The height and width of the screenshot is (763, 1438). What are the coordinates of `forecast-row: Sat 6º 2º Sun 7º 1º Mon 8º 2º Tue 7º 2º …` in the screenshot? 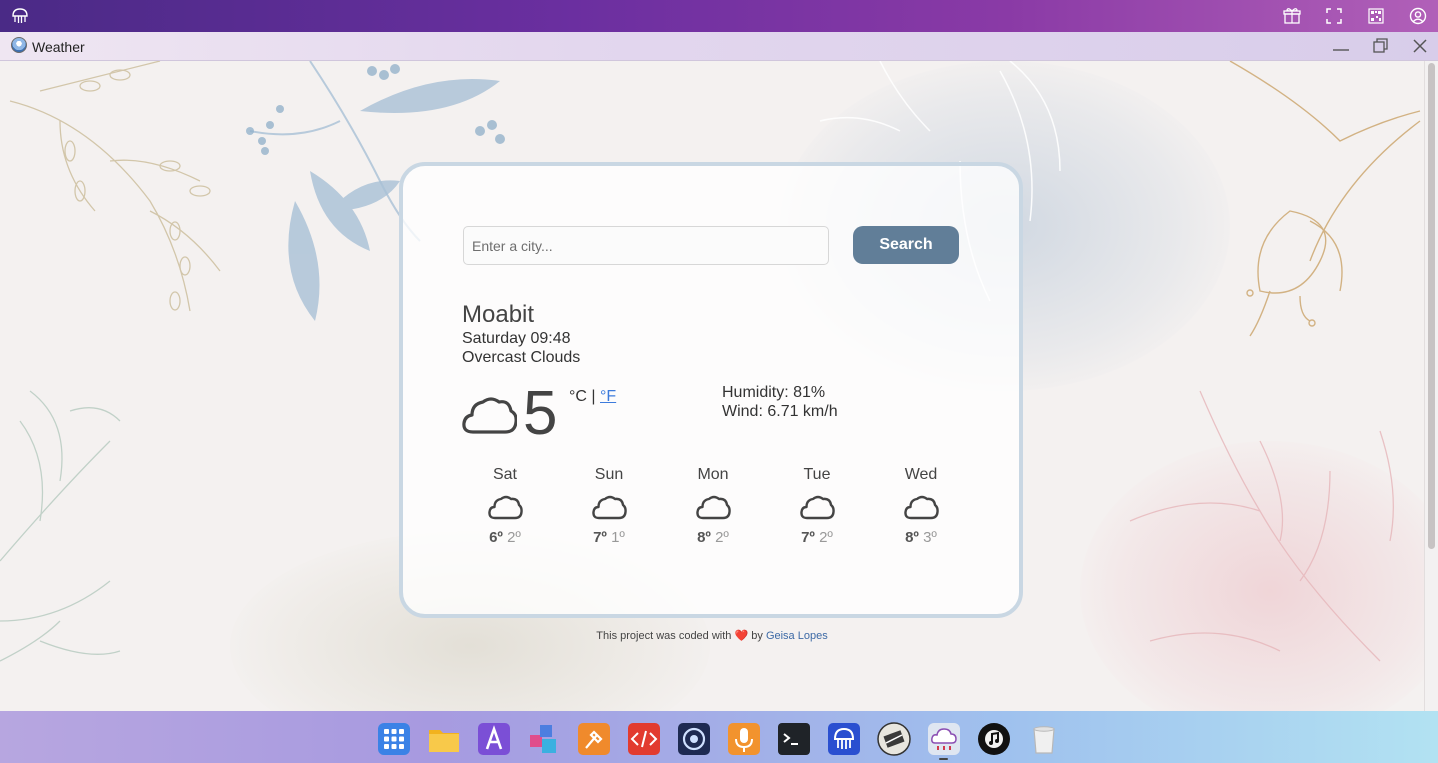 It's located at (713, 511).